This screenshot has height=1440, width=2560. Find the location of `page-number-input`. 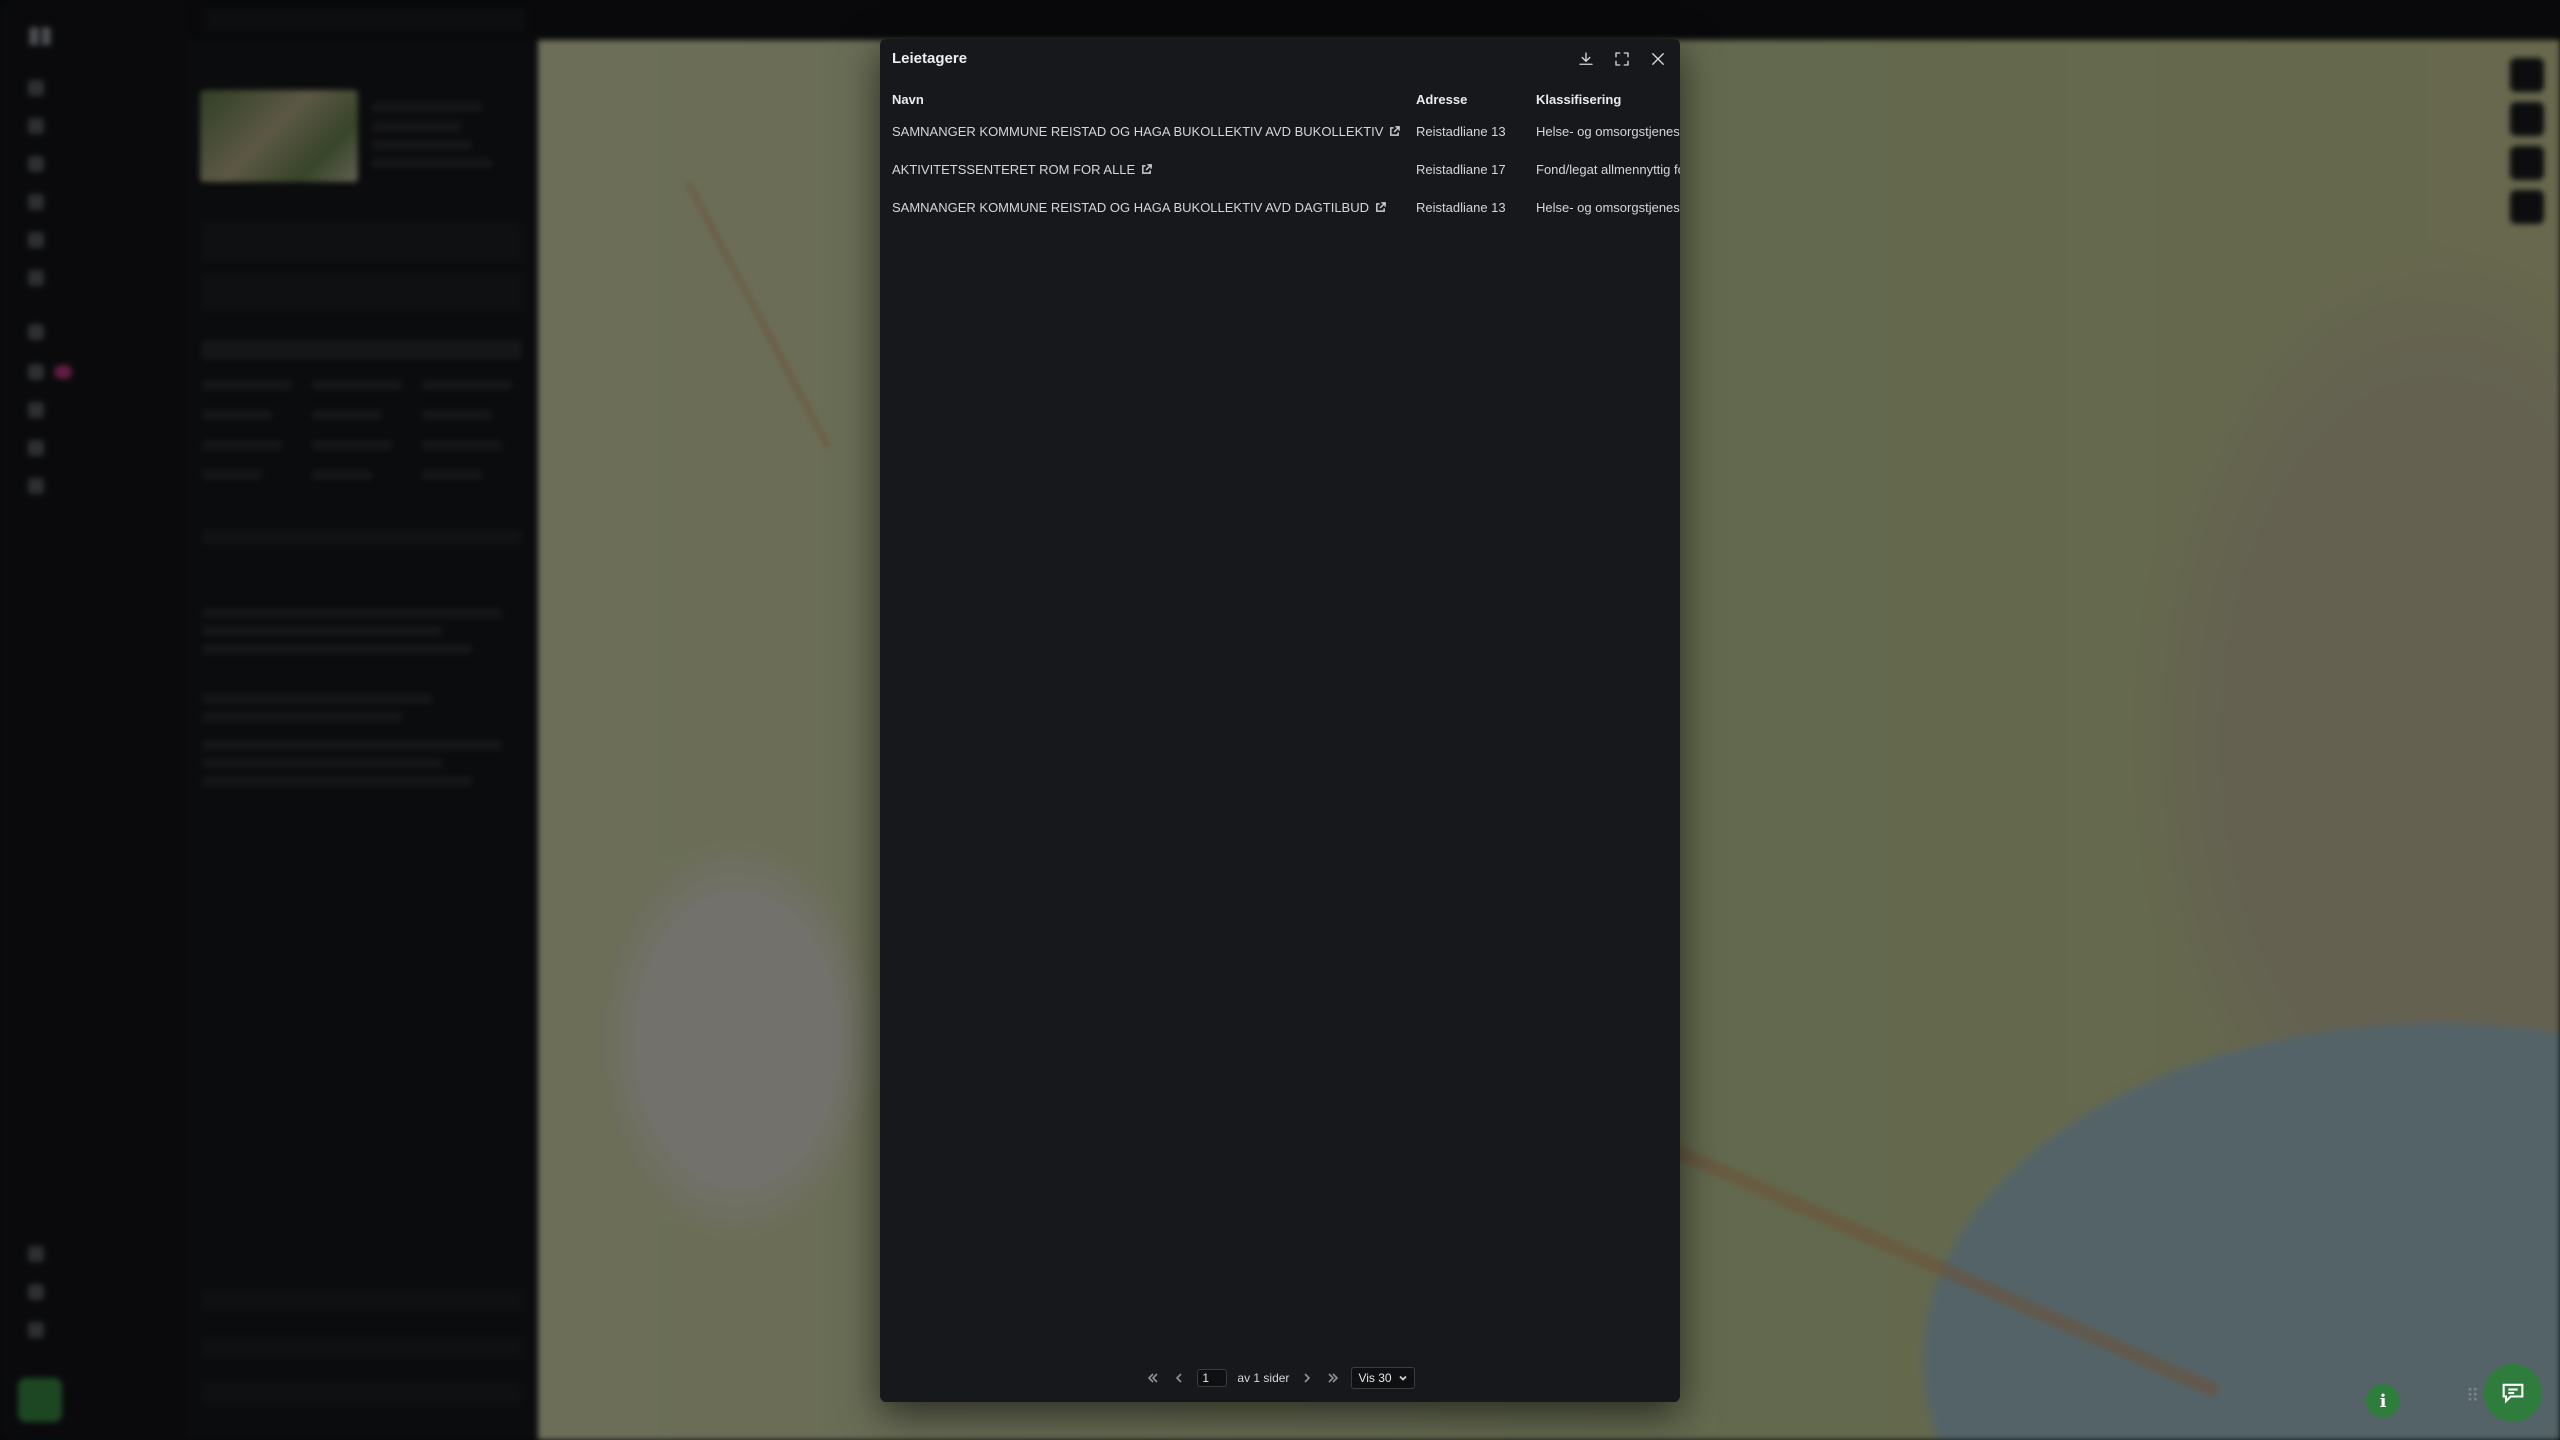

page-number-input is located at coordinates (1212, 1378).